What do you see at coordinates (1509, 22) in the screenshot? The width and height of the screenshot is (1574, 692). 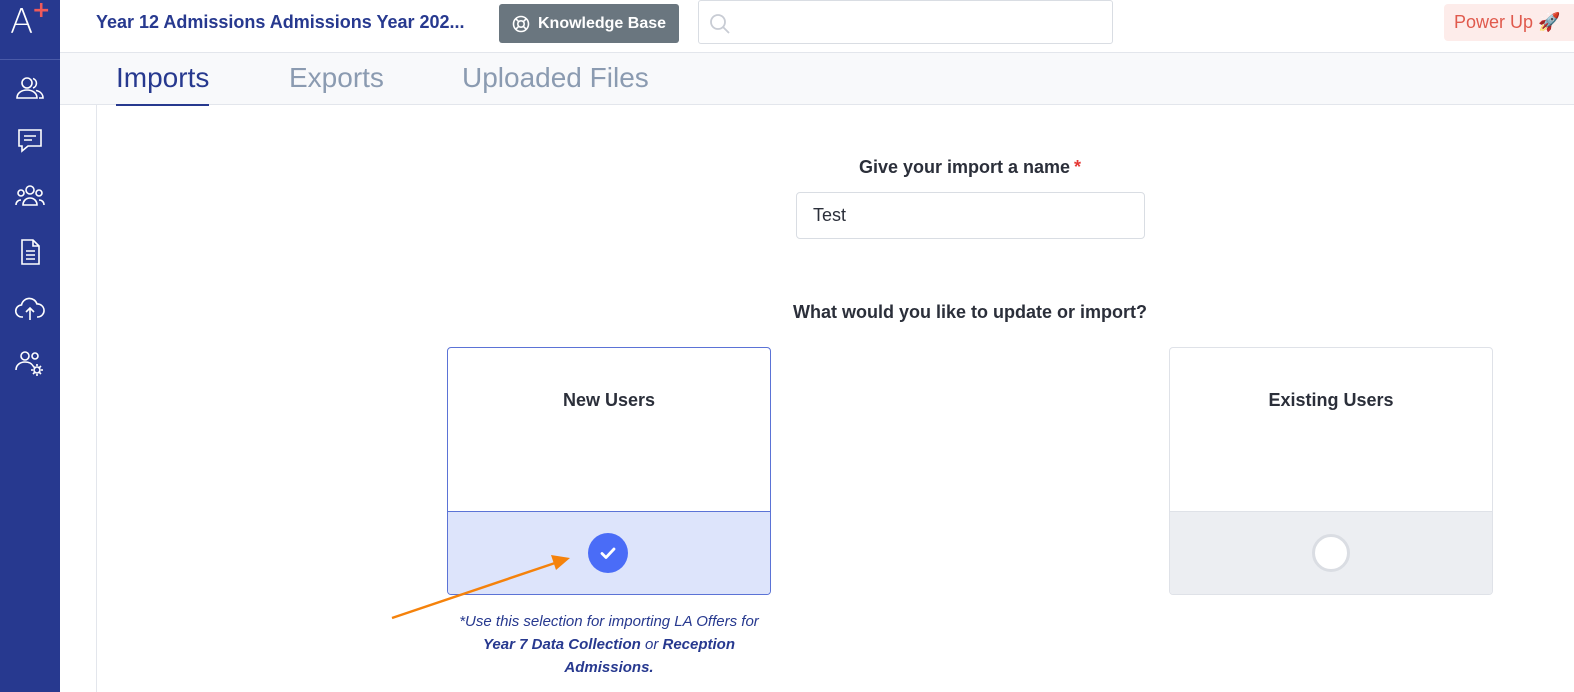 I see `power-up-button: Power Up 🚀` at bounding box center [1509, 22].